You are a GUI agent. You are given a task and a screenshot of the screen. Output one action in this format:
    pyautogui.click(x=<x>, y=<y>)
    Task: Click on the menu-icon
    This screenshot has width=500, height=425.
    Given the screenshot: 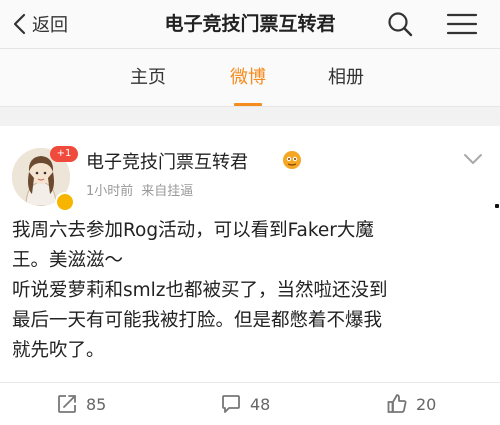 What is the action you would take?
    pyautogui.click(x=463, y=24)
    